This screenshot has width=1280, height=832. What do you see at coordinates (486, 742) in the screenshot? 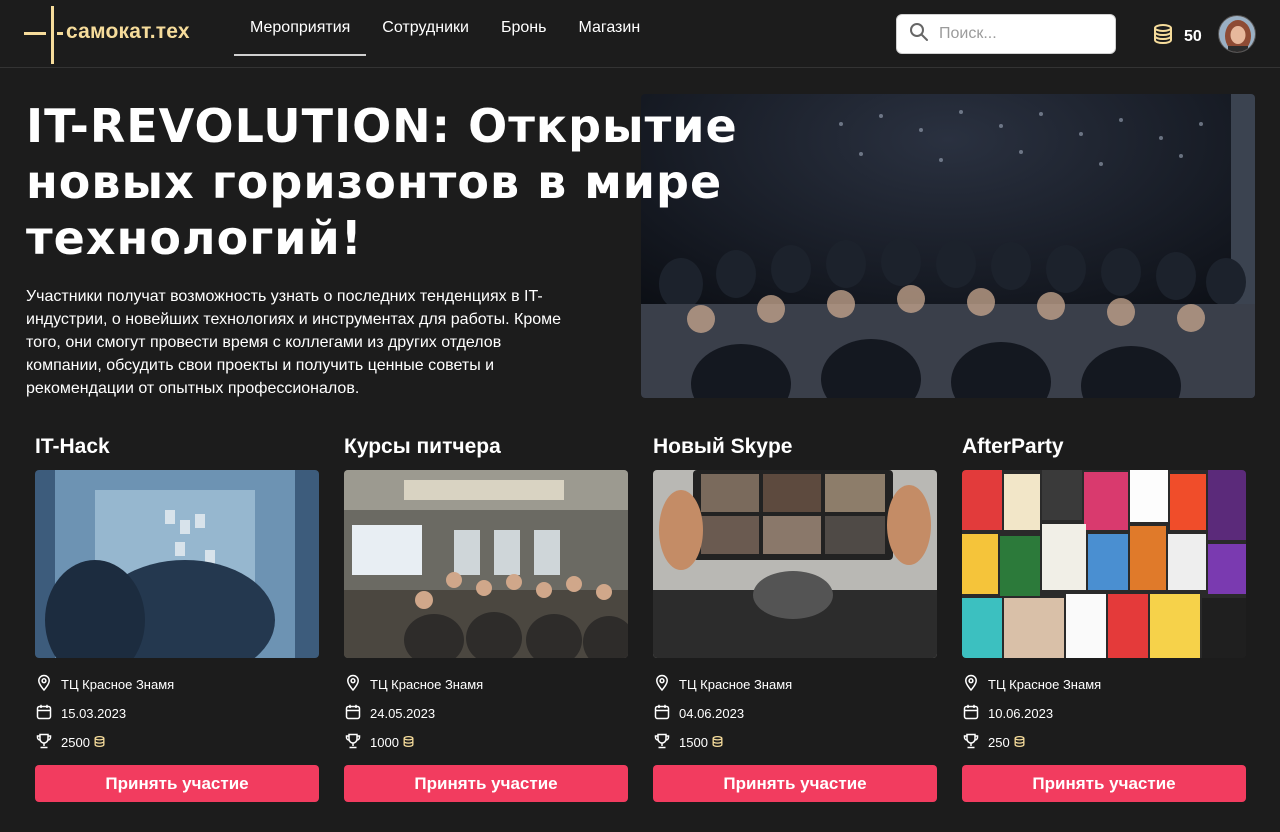
I see `event-prize: 1000` at bounding box center [486, 742].